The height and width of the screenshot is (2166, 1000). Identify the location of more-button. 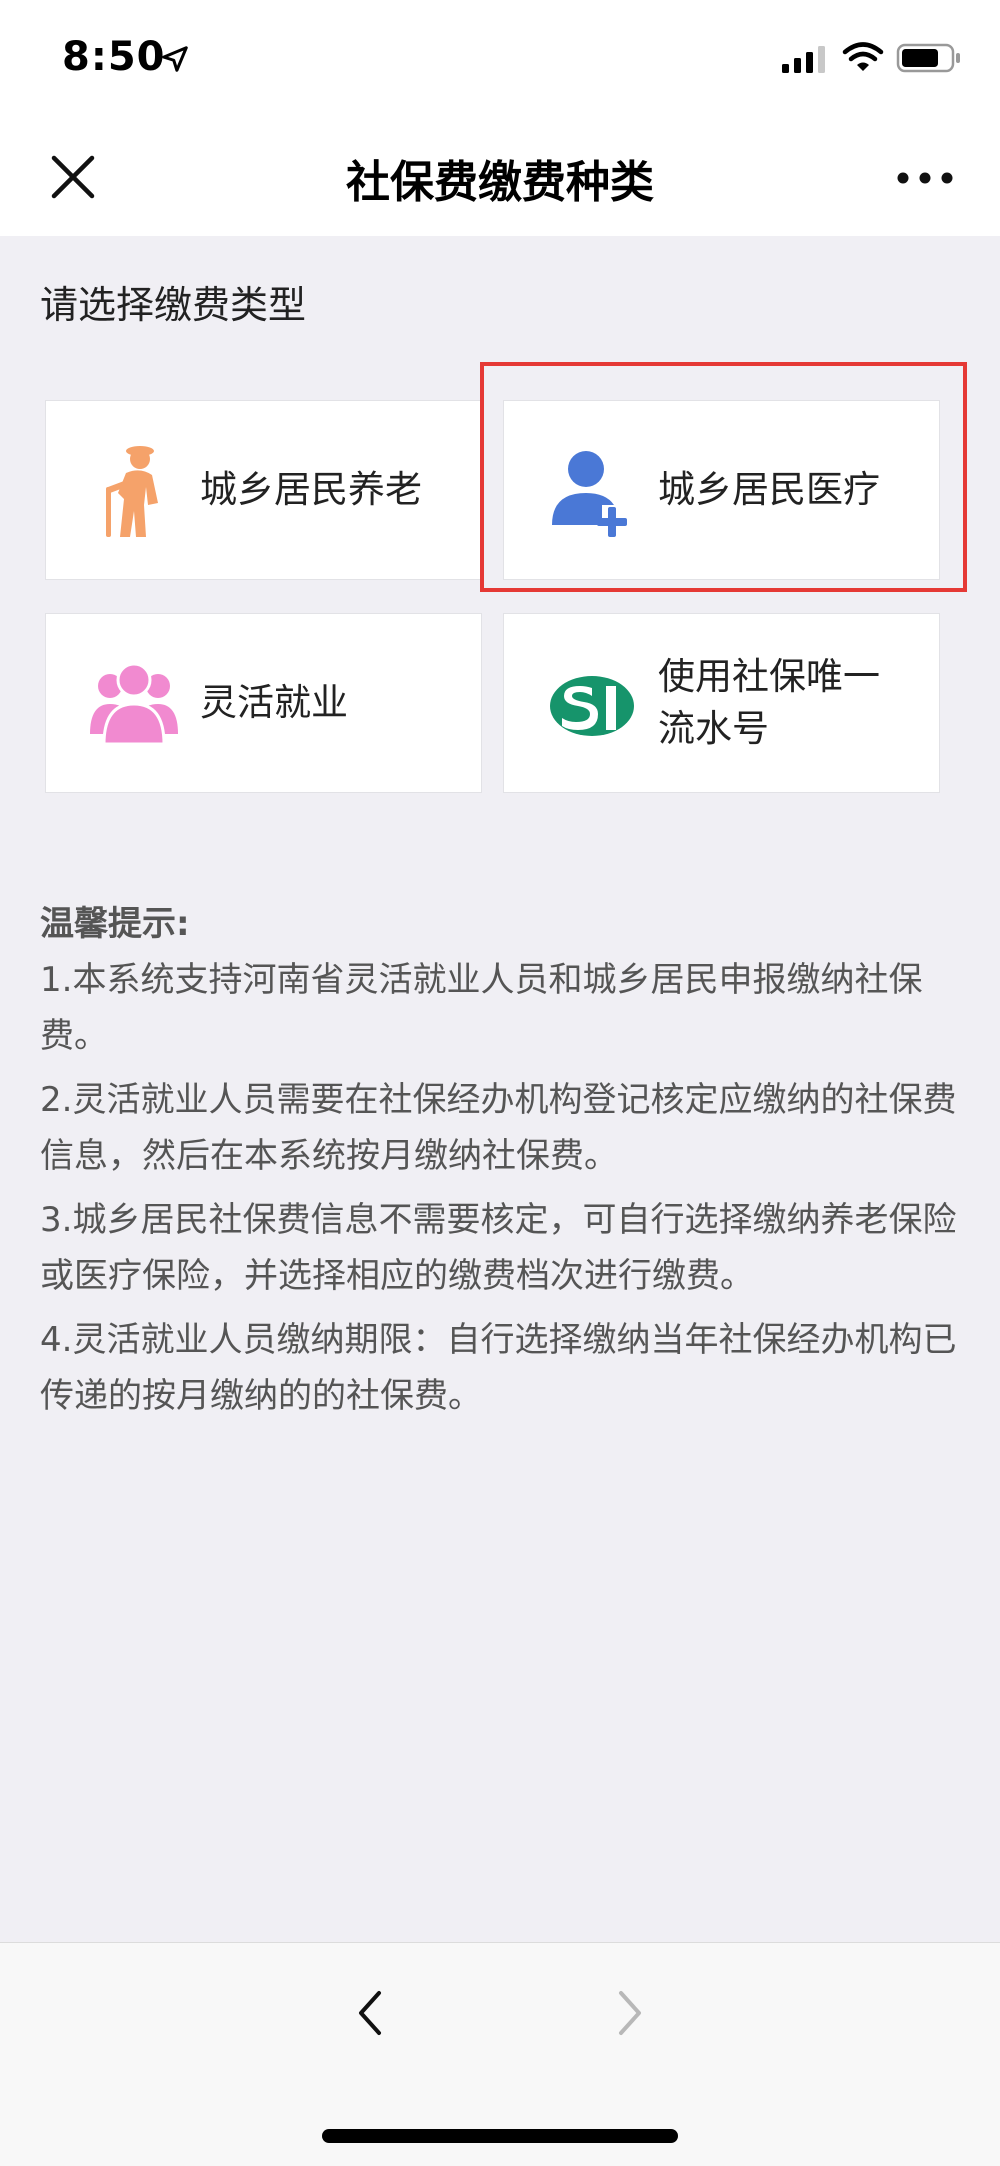
(925, 178).